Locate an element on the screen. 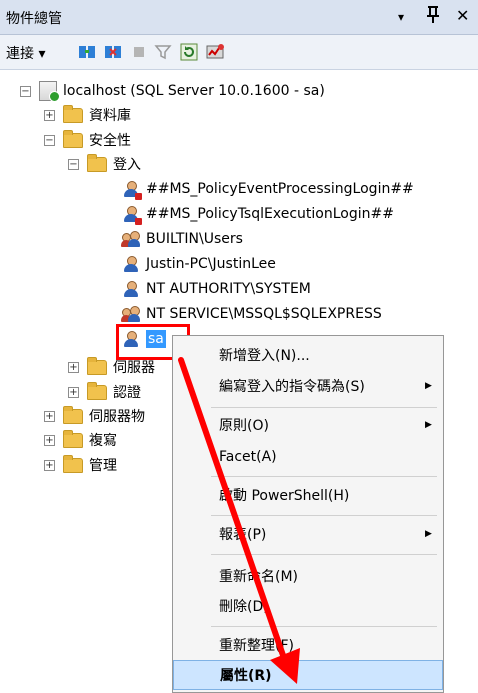 This screenshot has height=693, width=478. annotation-arrow is located at coordinates (239, 520).